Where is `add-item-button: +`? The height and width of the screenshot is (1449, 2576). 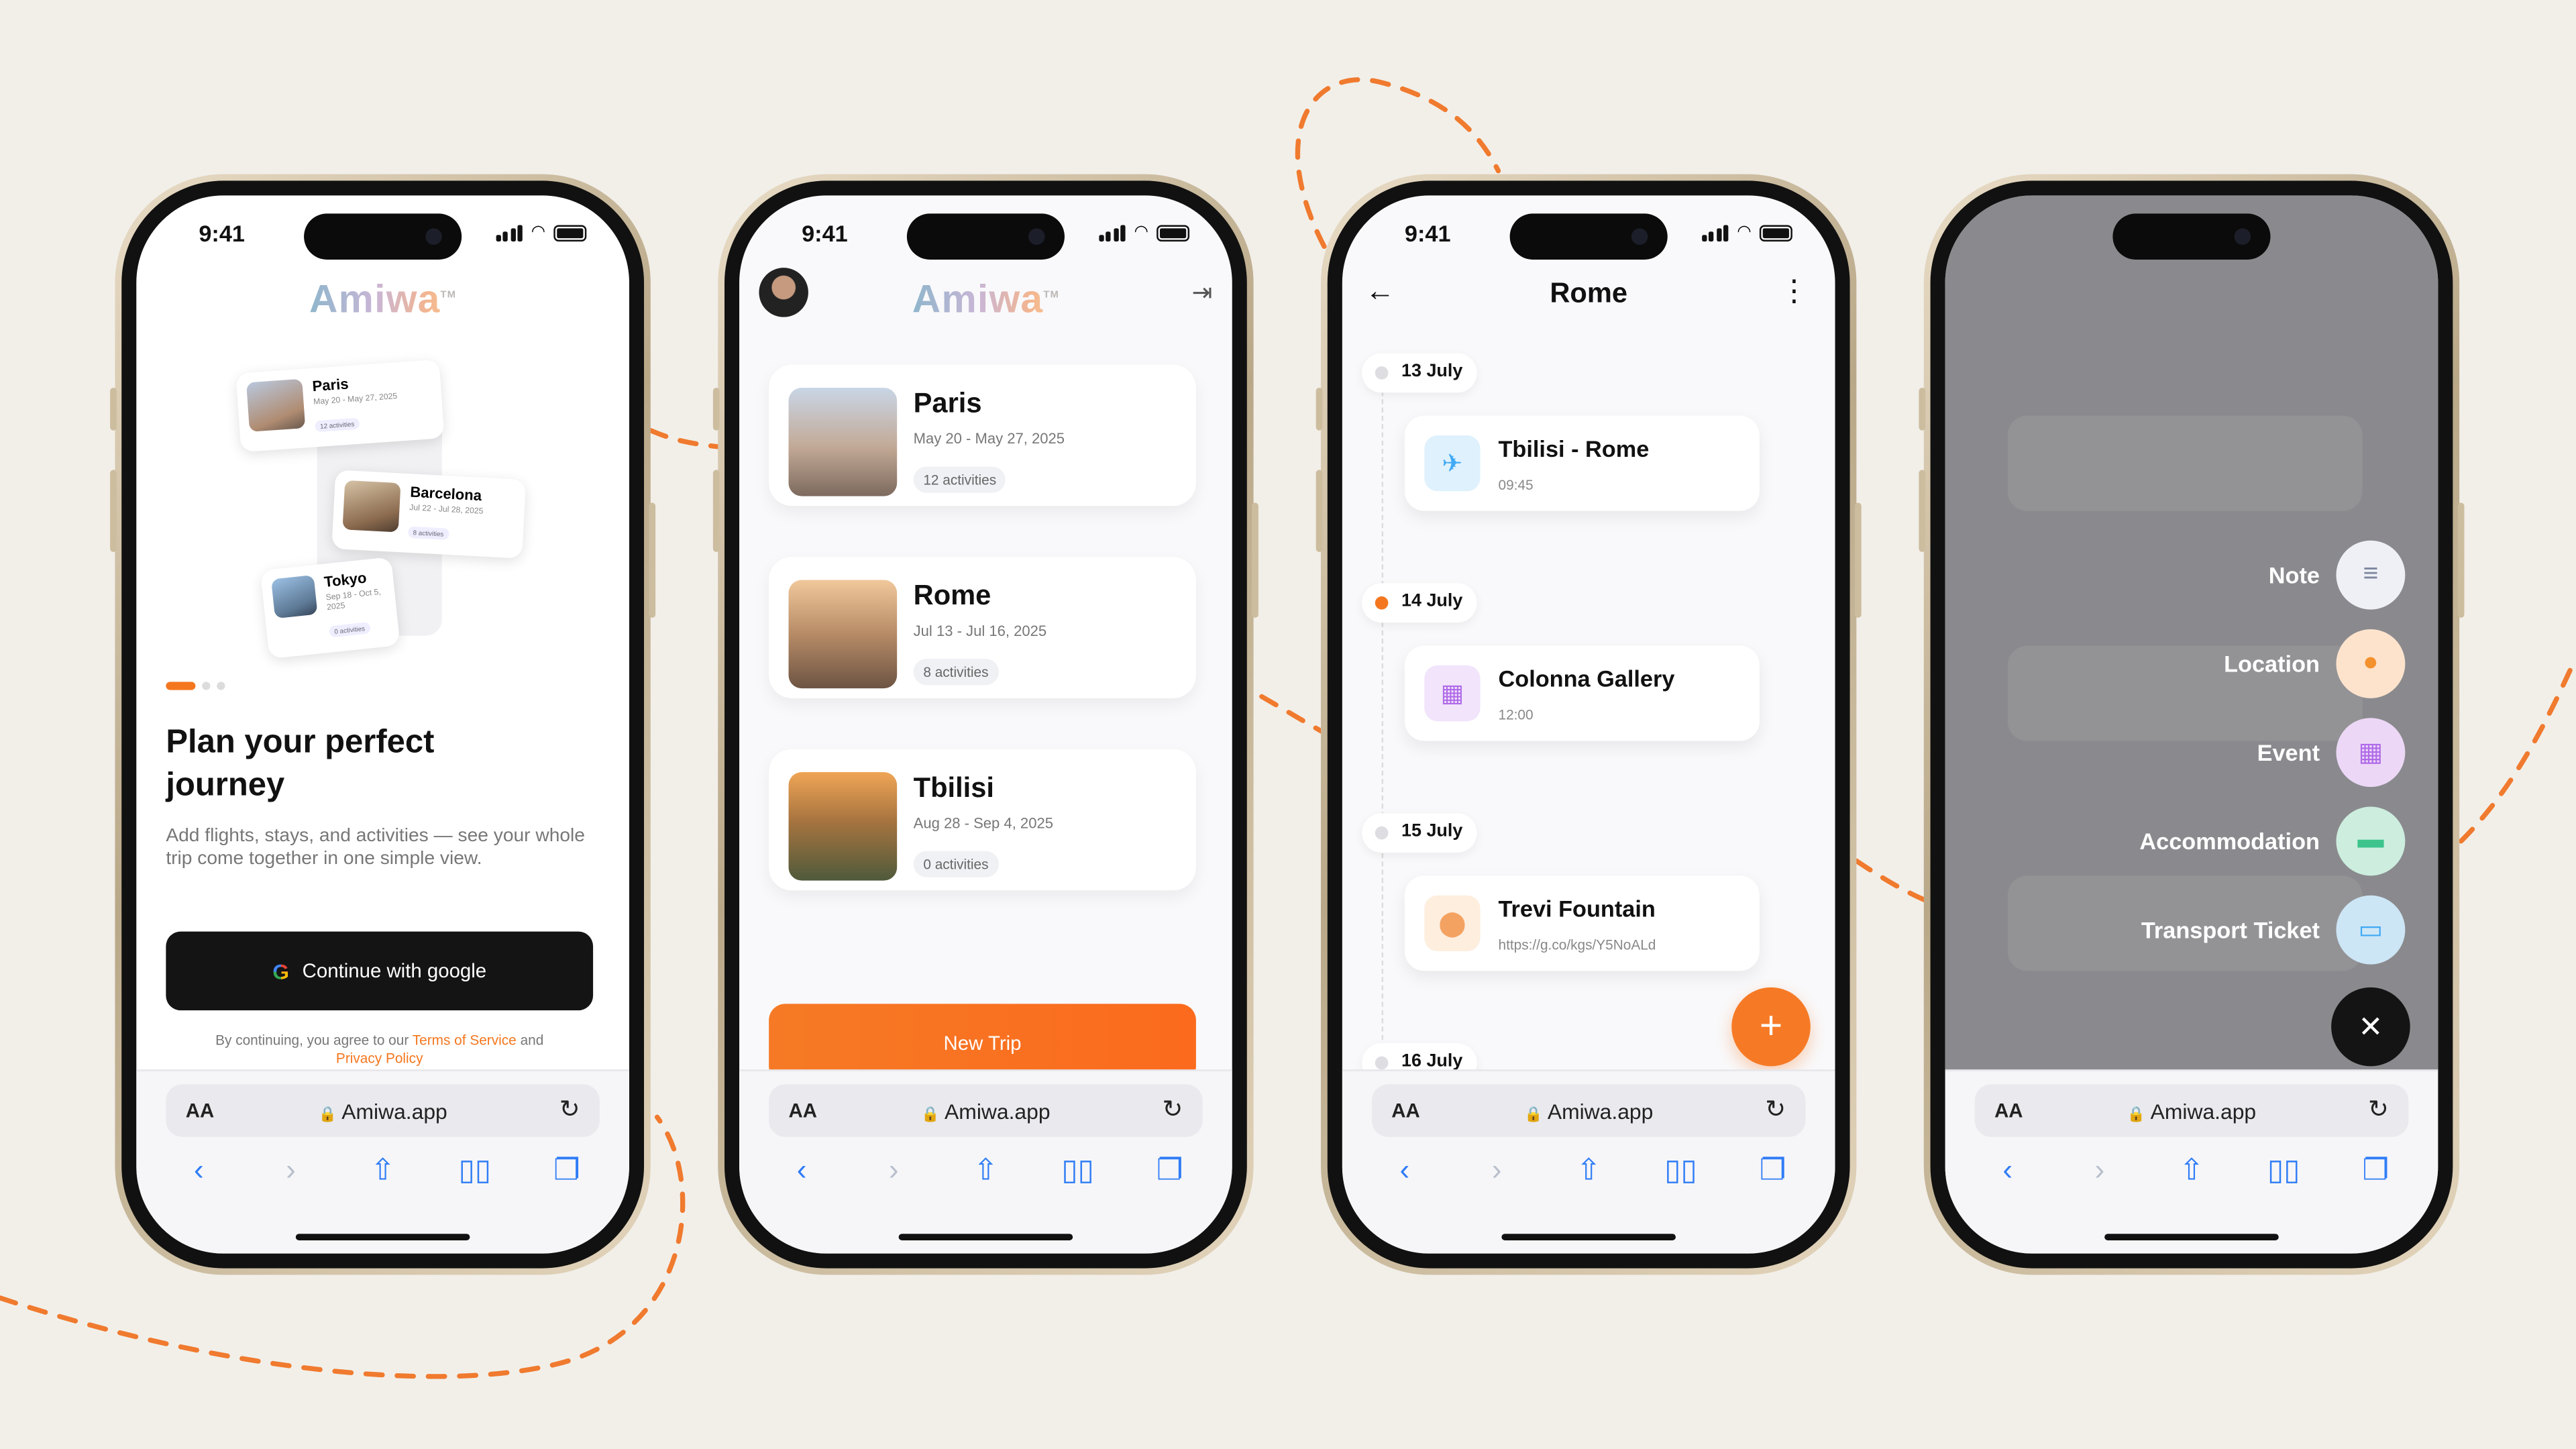
add-item-button: + is located at coordinates (1771, 1027).